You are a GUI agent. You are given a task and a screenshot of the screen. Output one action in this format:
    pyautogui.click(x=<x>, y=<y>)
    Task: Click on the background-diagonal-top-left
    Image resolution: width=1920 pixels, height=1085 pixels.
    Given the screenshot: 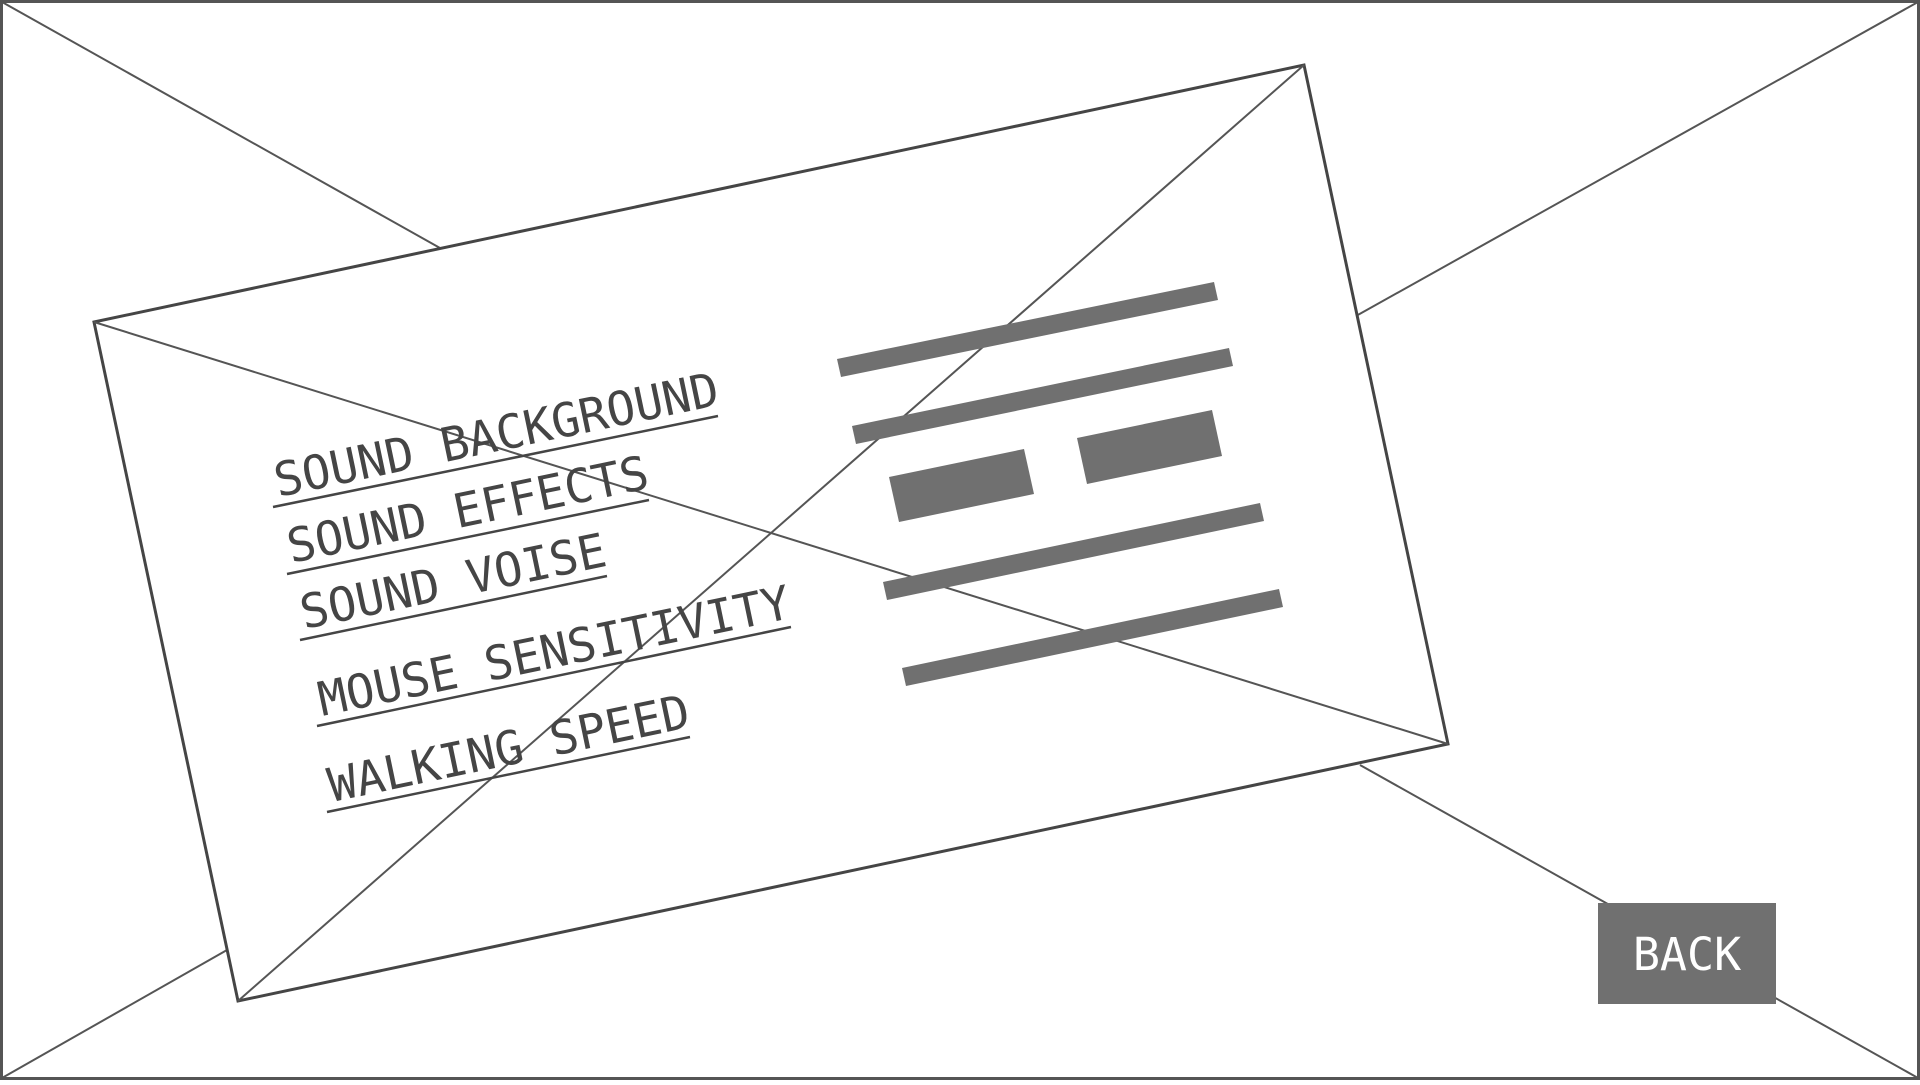 What is the action you would take?
    pyautogui.click(x=221, y=125)
    